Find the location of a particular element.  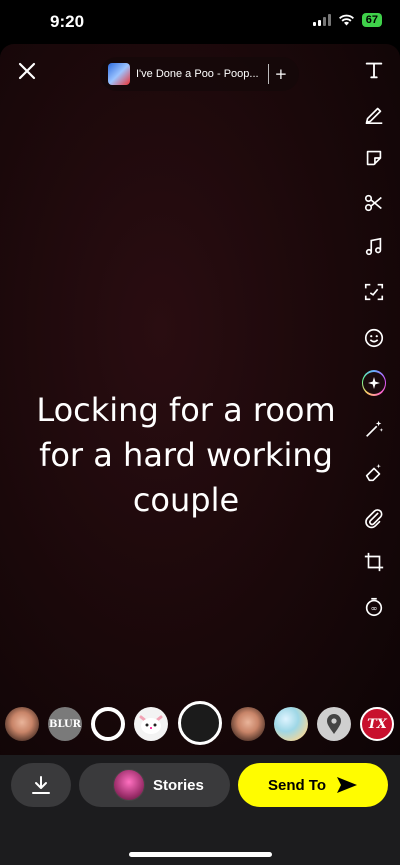

sticker-tool-button is located at coordinates (374, 158).